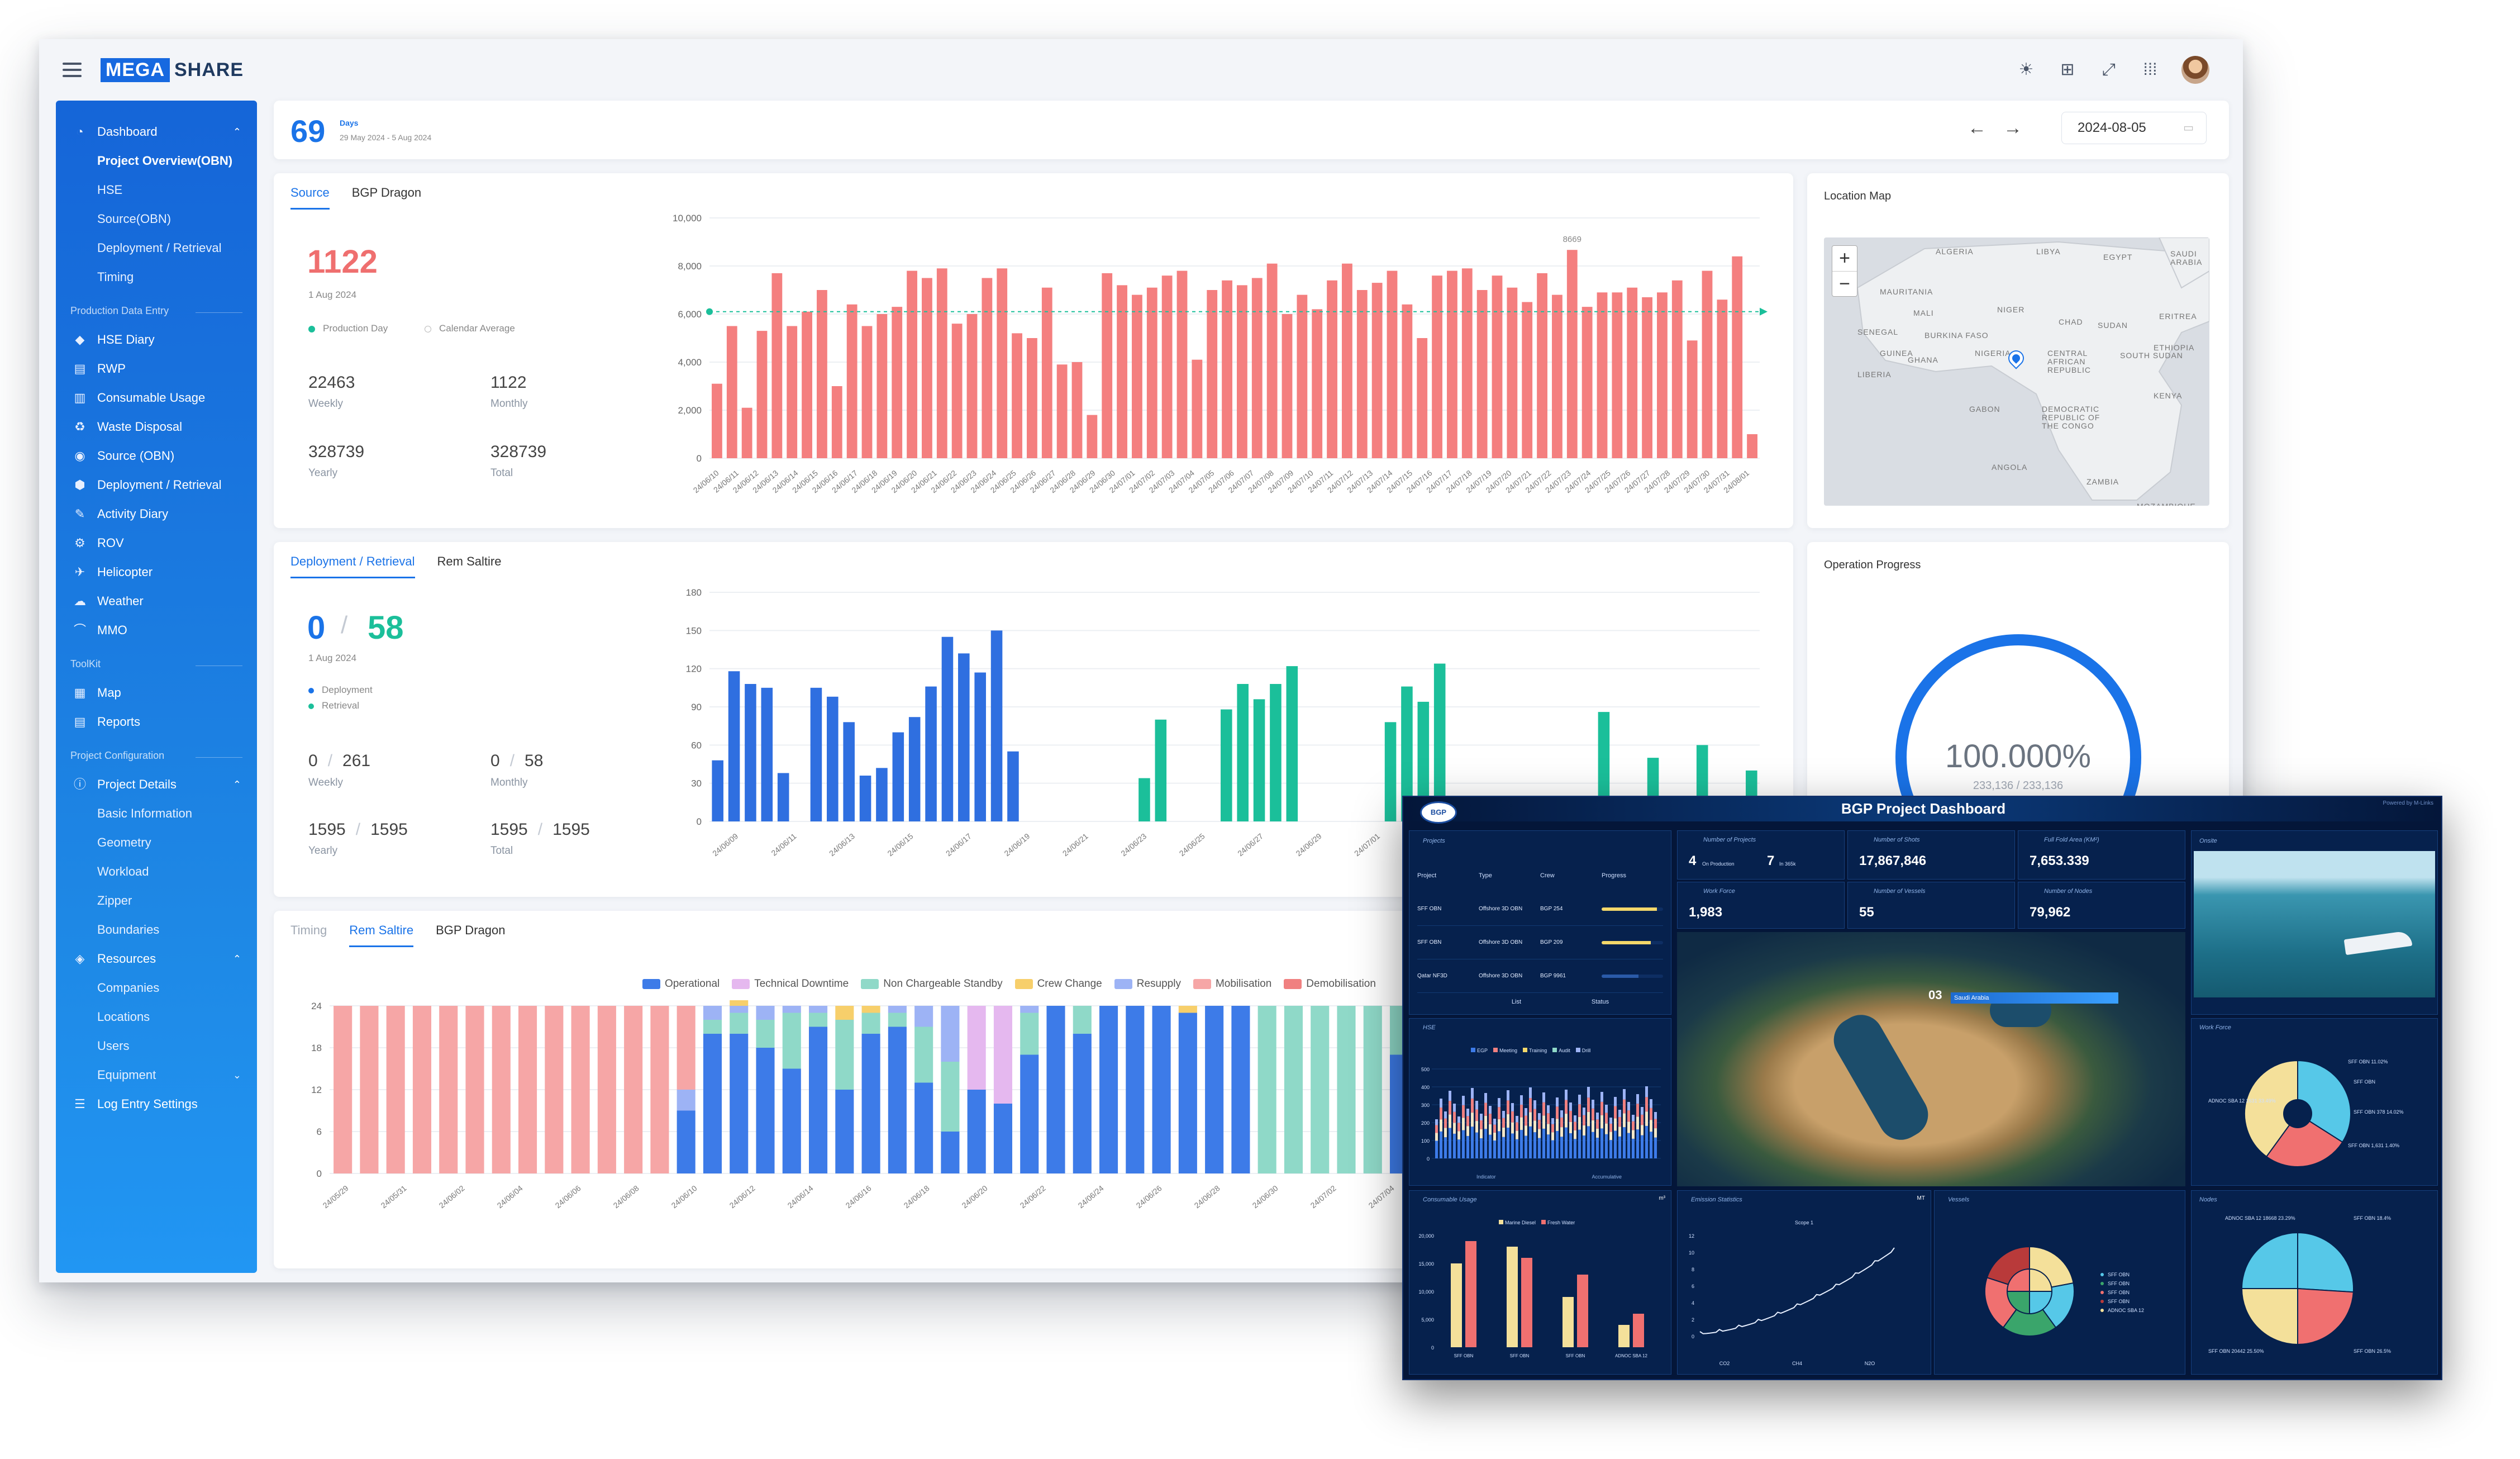 The width and height of the screenshot is (2520, 1459). What do you see at coordinates (1844, 259) in the screenshot?
I see `zoom-in-button: +` at bounding box center [1844, 259].